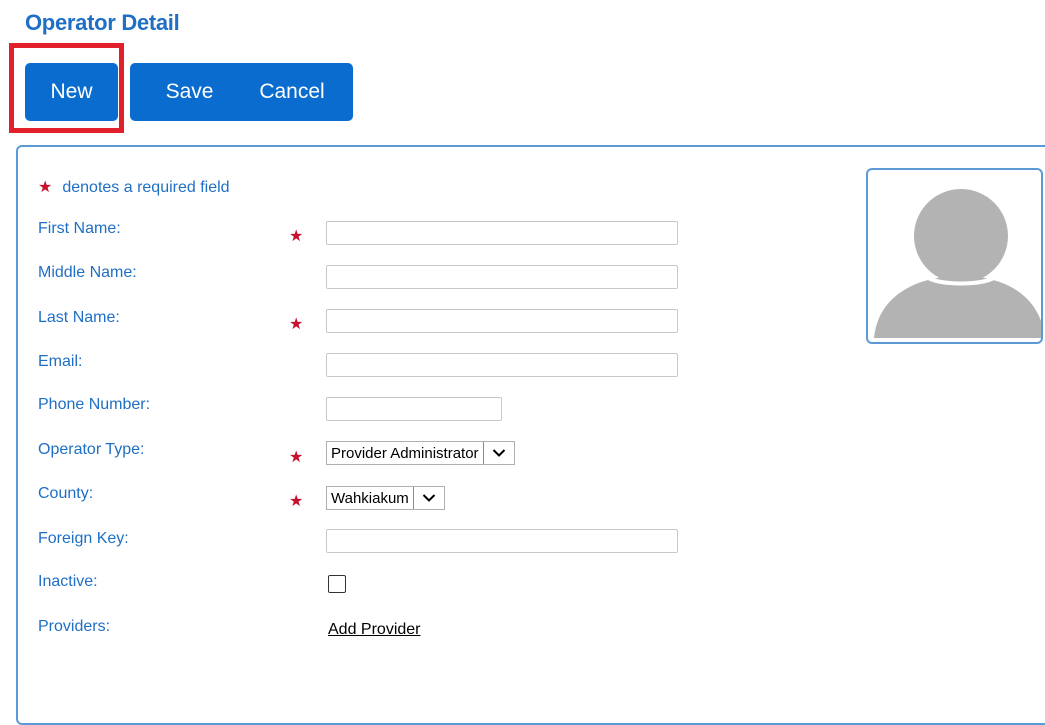  I want to click on county-label: County:, so click(66, 493).